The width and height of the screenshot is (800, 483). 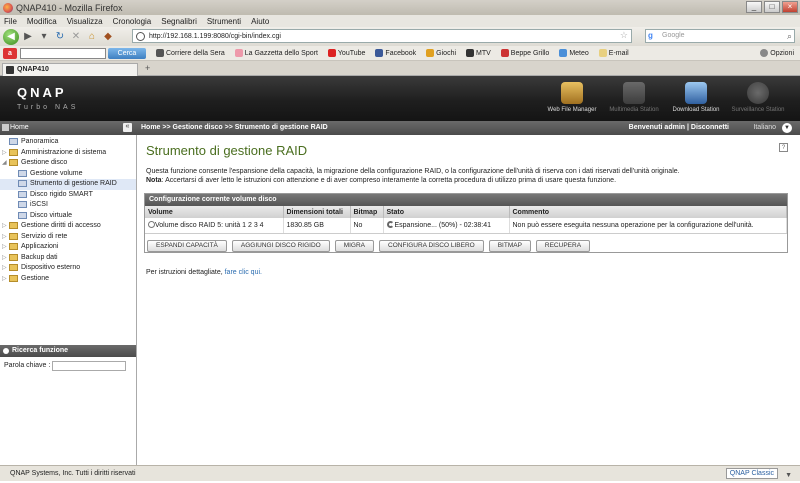 What do you see at coordinates (190, 53) in the screenshot?
I see `bookmark-corriere: Corriere della Sera` at bounding box center [190, 53].